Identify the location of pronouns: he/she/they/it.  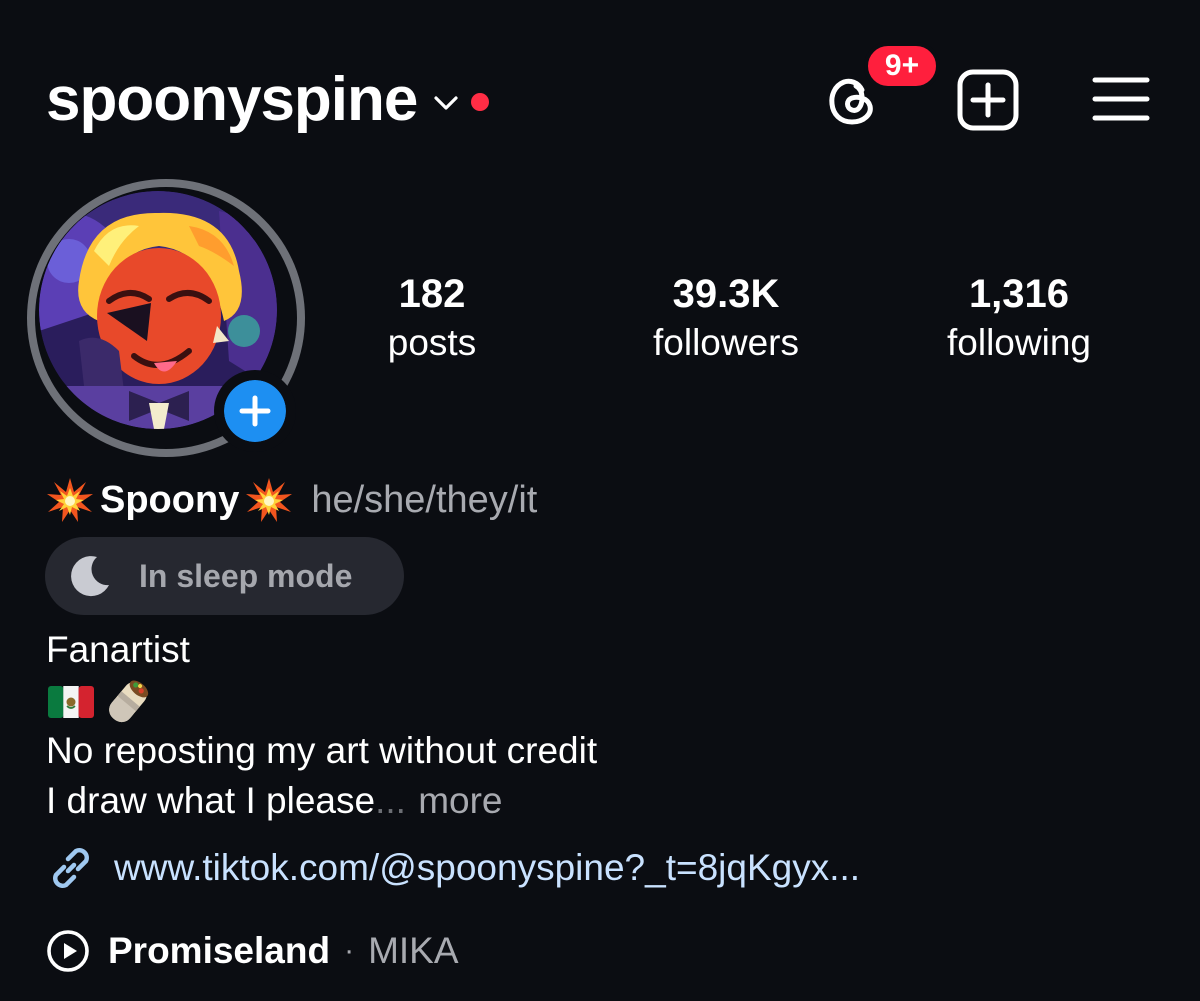
(424, 499).